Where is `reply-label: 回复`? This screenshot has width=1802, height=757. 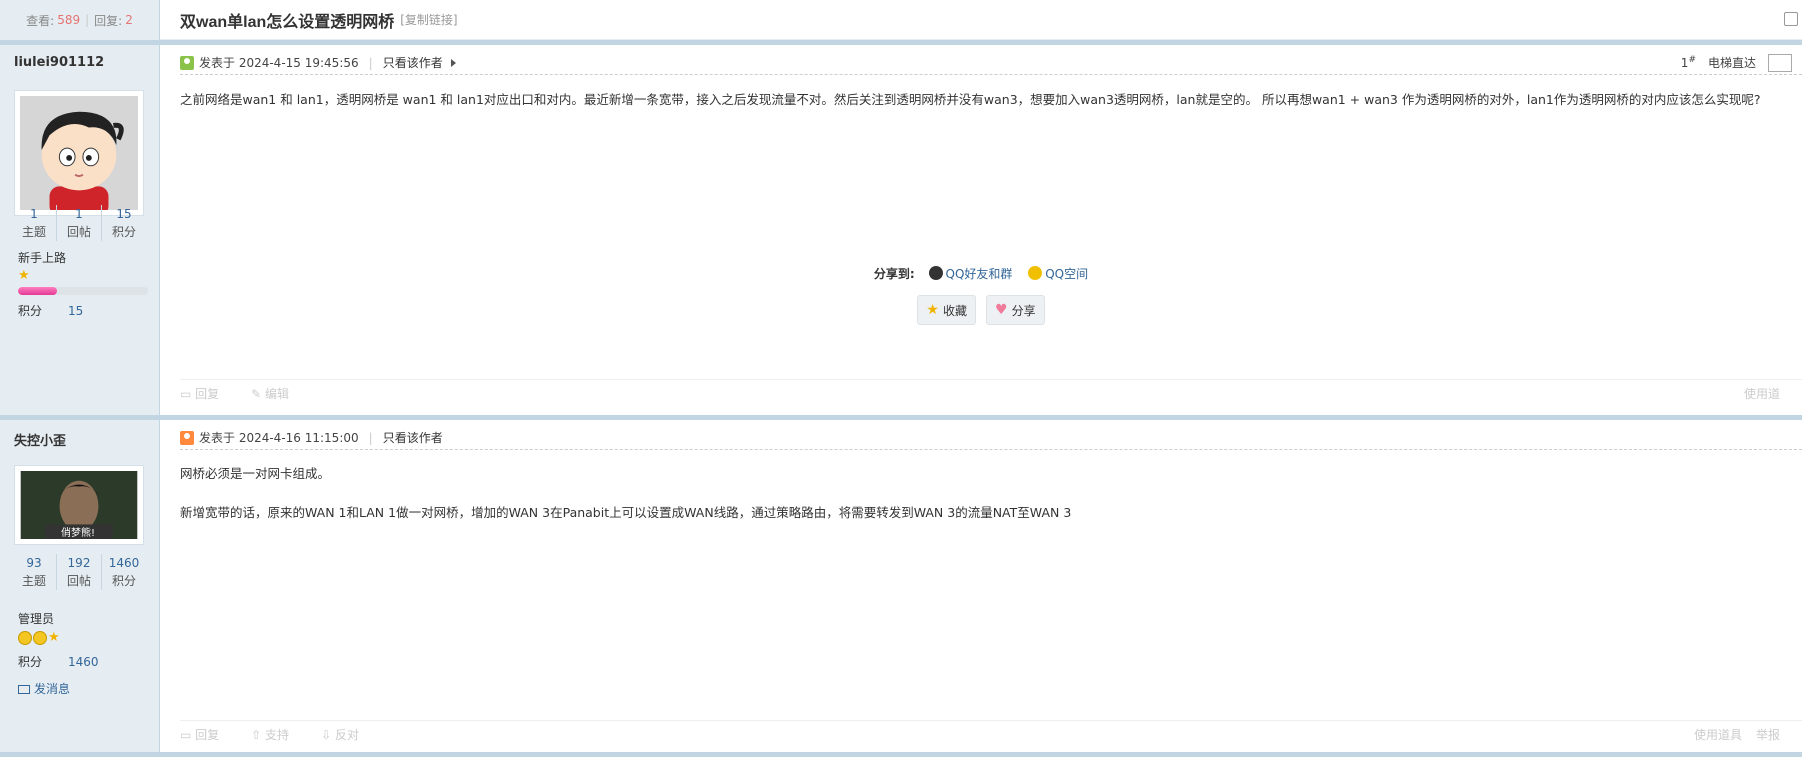 reply-label: 回复 is located at coordinates (207, 735).